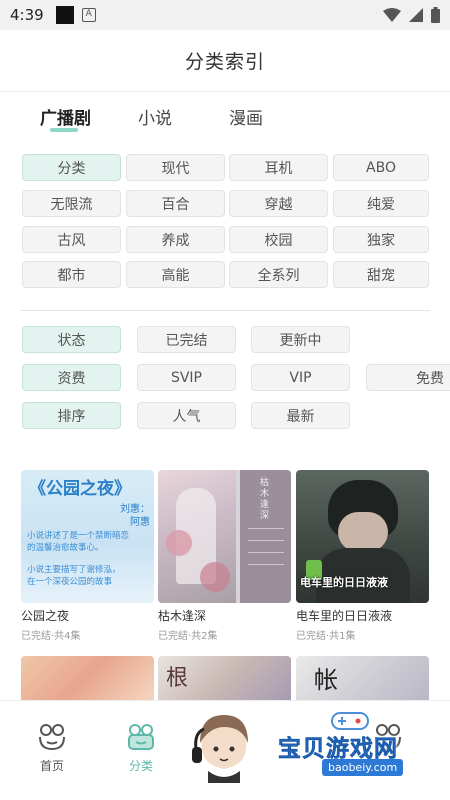  Describe the element at coordinates (71, 415) in the screenshot. I see `sort-filter-label: 排序` at that location.